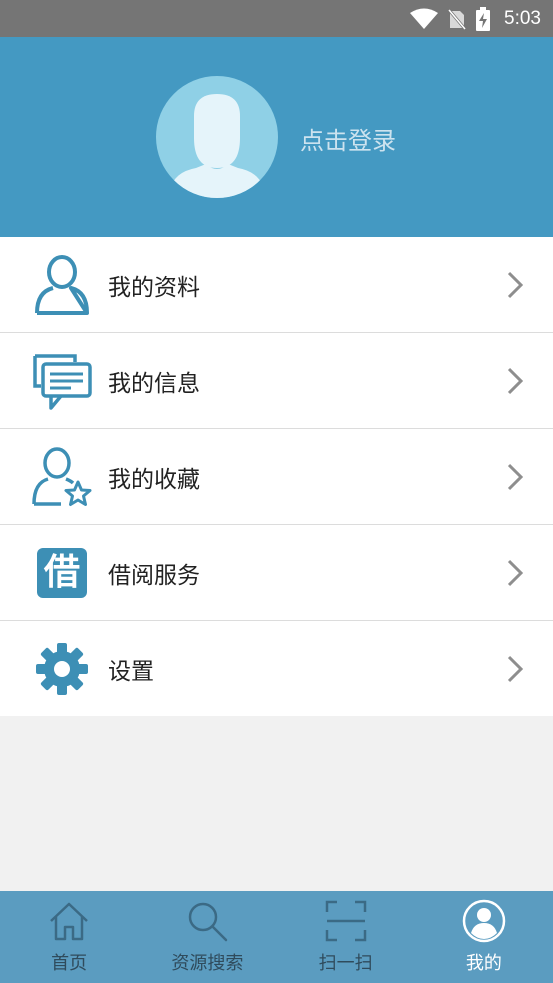 Image resolution: width=553 pixels, height=983 pixels. What do you see at coordinates (131, 671) in the screenshot?
I see `menu-label: 设置` at bounding box center [131, 671].